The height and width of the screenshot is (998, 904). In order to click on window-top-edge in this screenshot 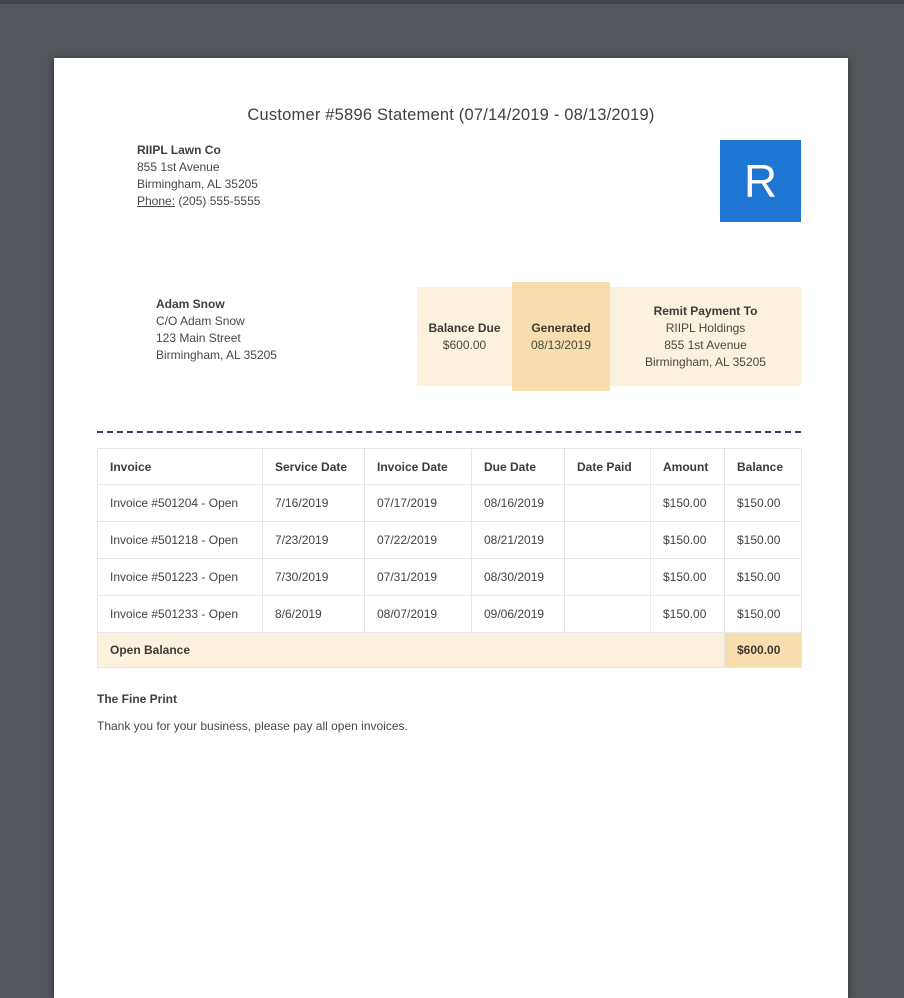, I will do `click(452, 2)`.